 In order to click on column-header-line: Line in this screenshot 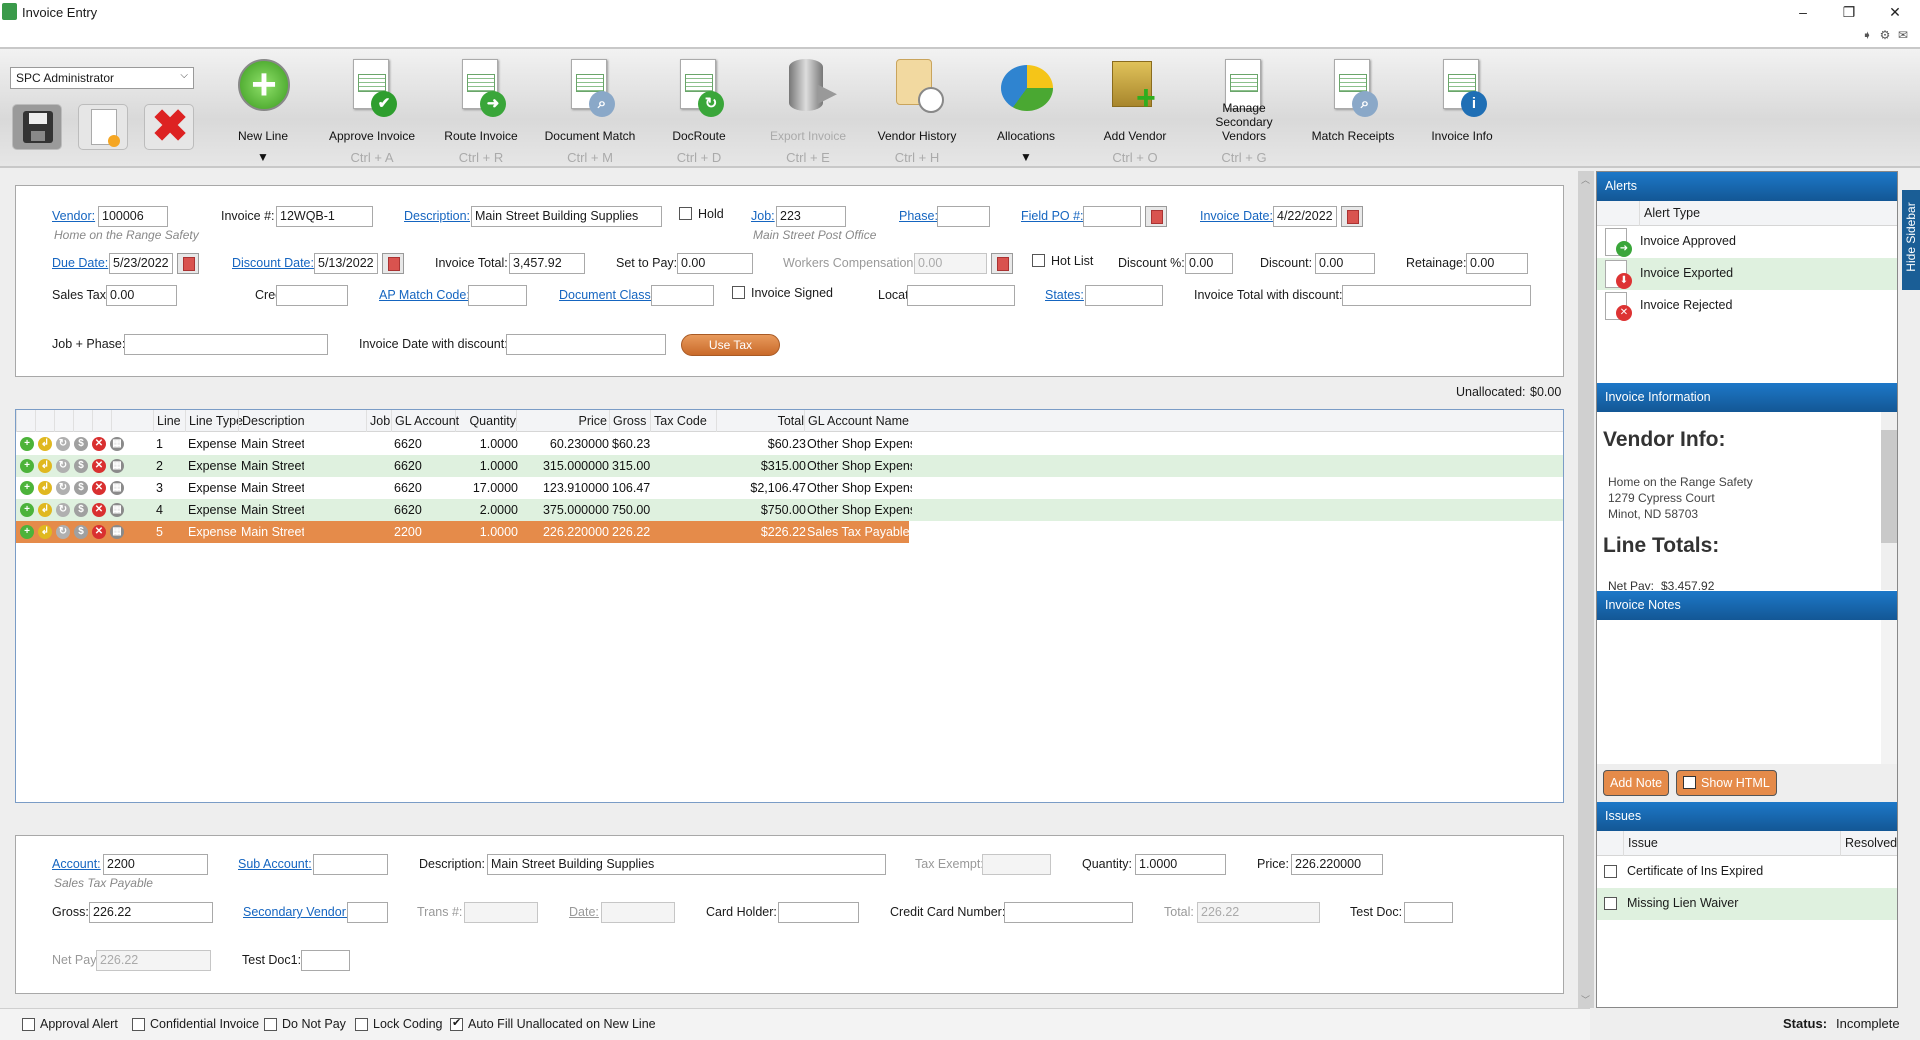, I will do `click(170, 421)`.